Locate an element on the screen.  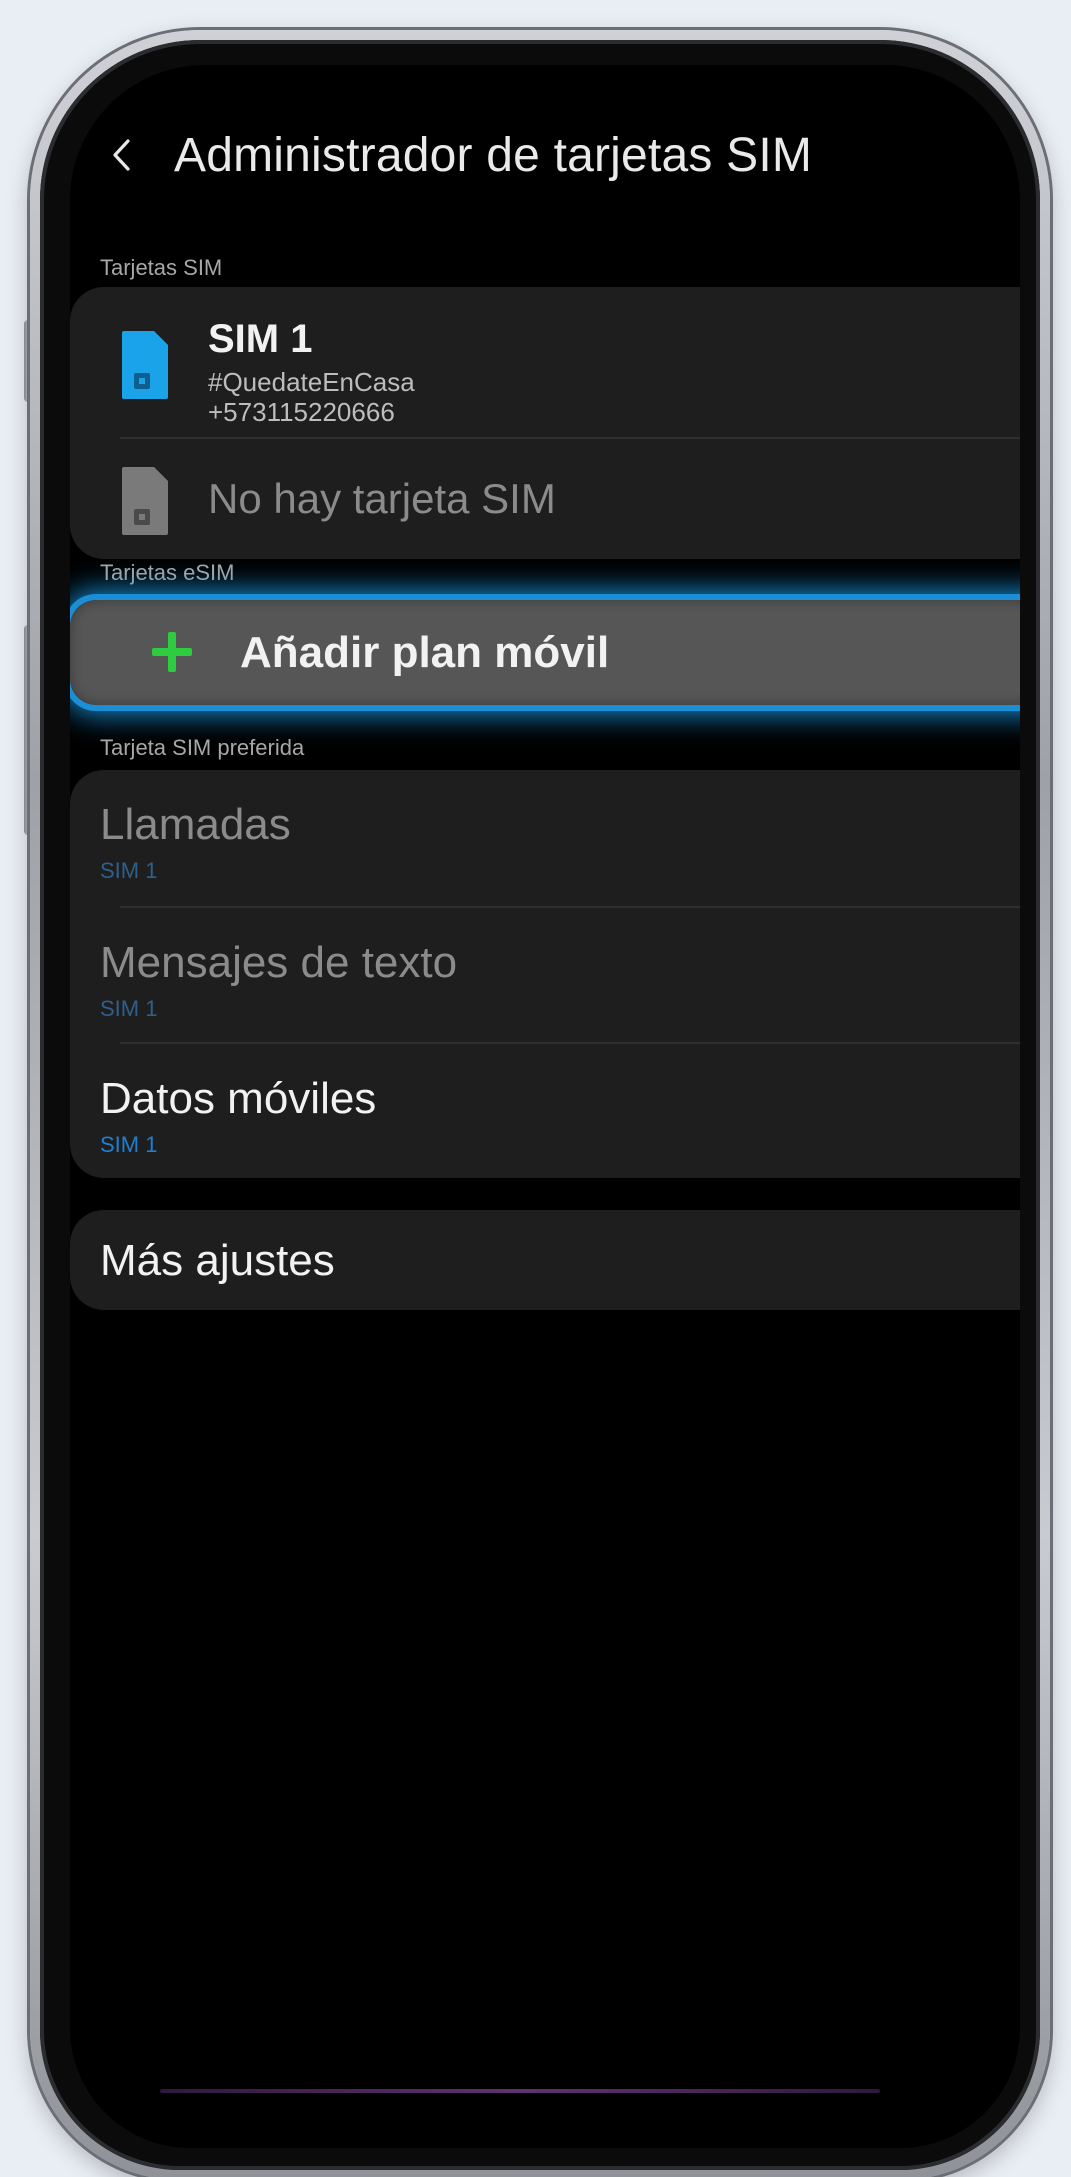
sim1-row: SIM 1 #QuedateEnCasa +573115220666 is located at coordinates (560, 362).